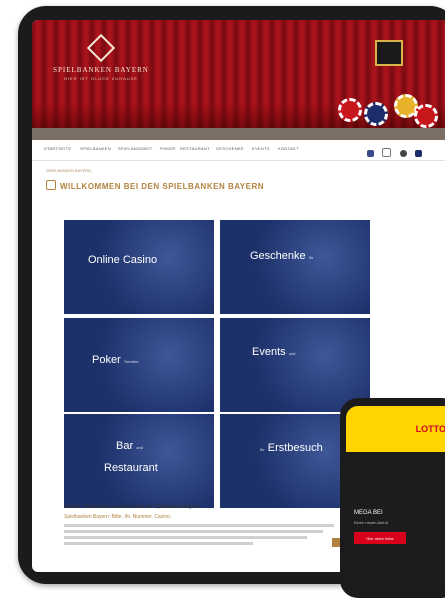 This screenshot has height=598, width=445. What do you see at coordinates (51, 185) in the screenshot?
I see `welcome-icon` at bounding box center [51, 185].